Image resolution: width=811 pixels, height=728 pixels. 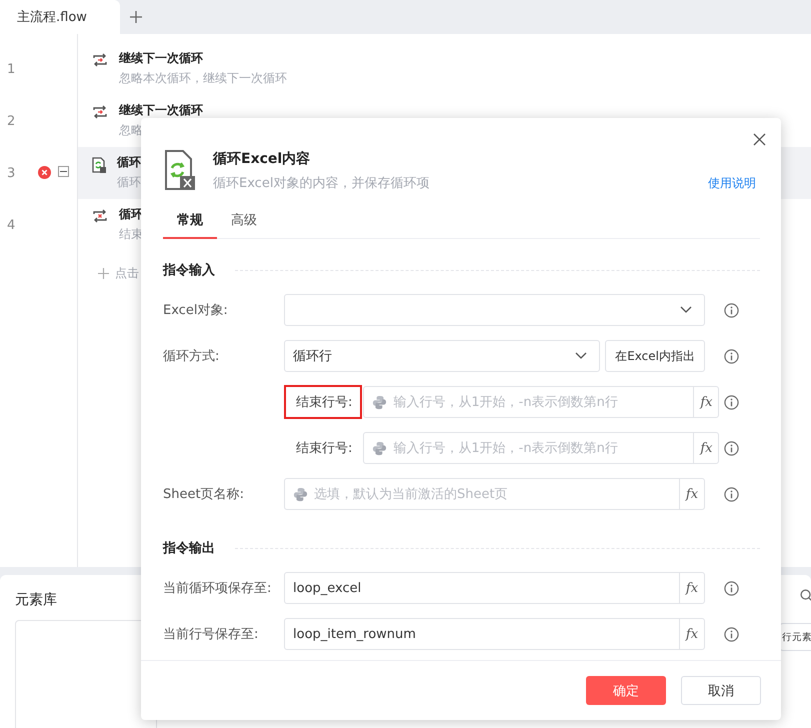 I want to click on section-title: 指令输入, so click(x=189, y=270).